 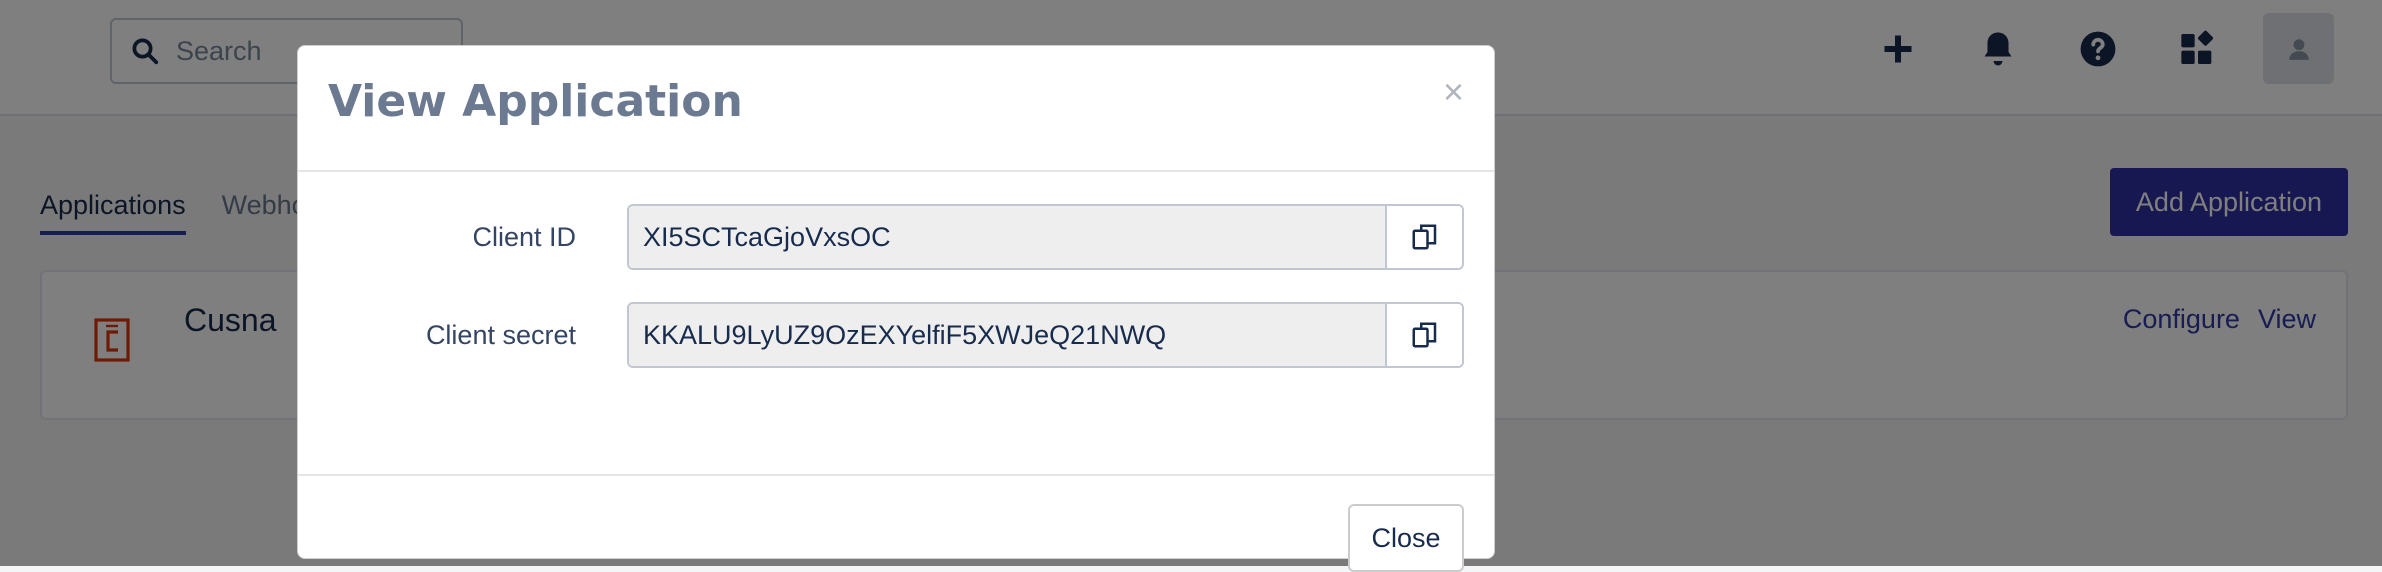 I want to click on close-button: Close, so click(x=1406, y=538).